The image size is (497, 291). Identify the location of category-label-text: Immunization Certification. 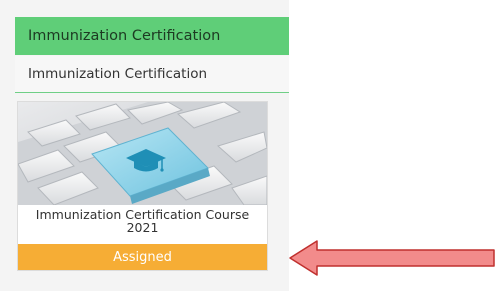
(118, 74).